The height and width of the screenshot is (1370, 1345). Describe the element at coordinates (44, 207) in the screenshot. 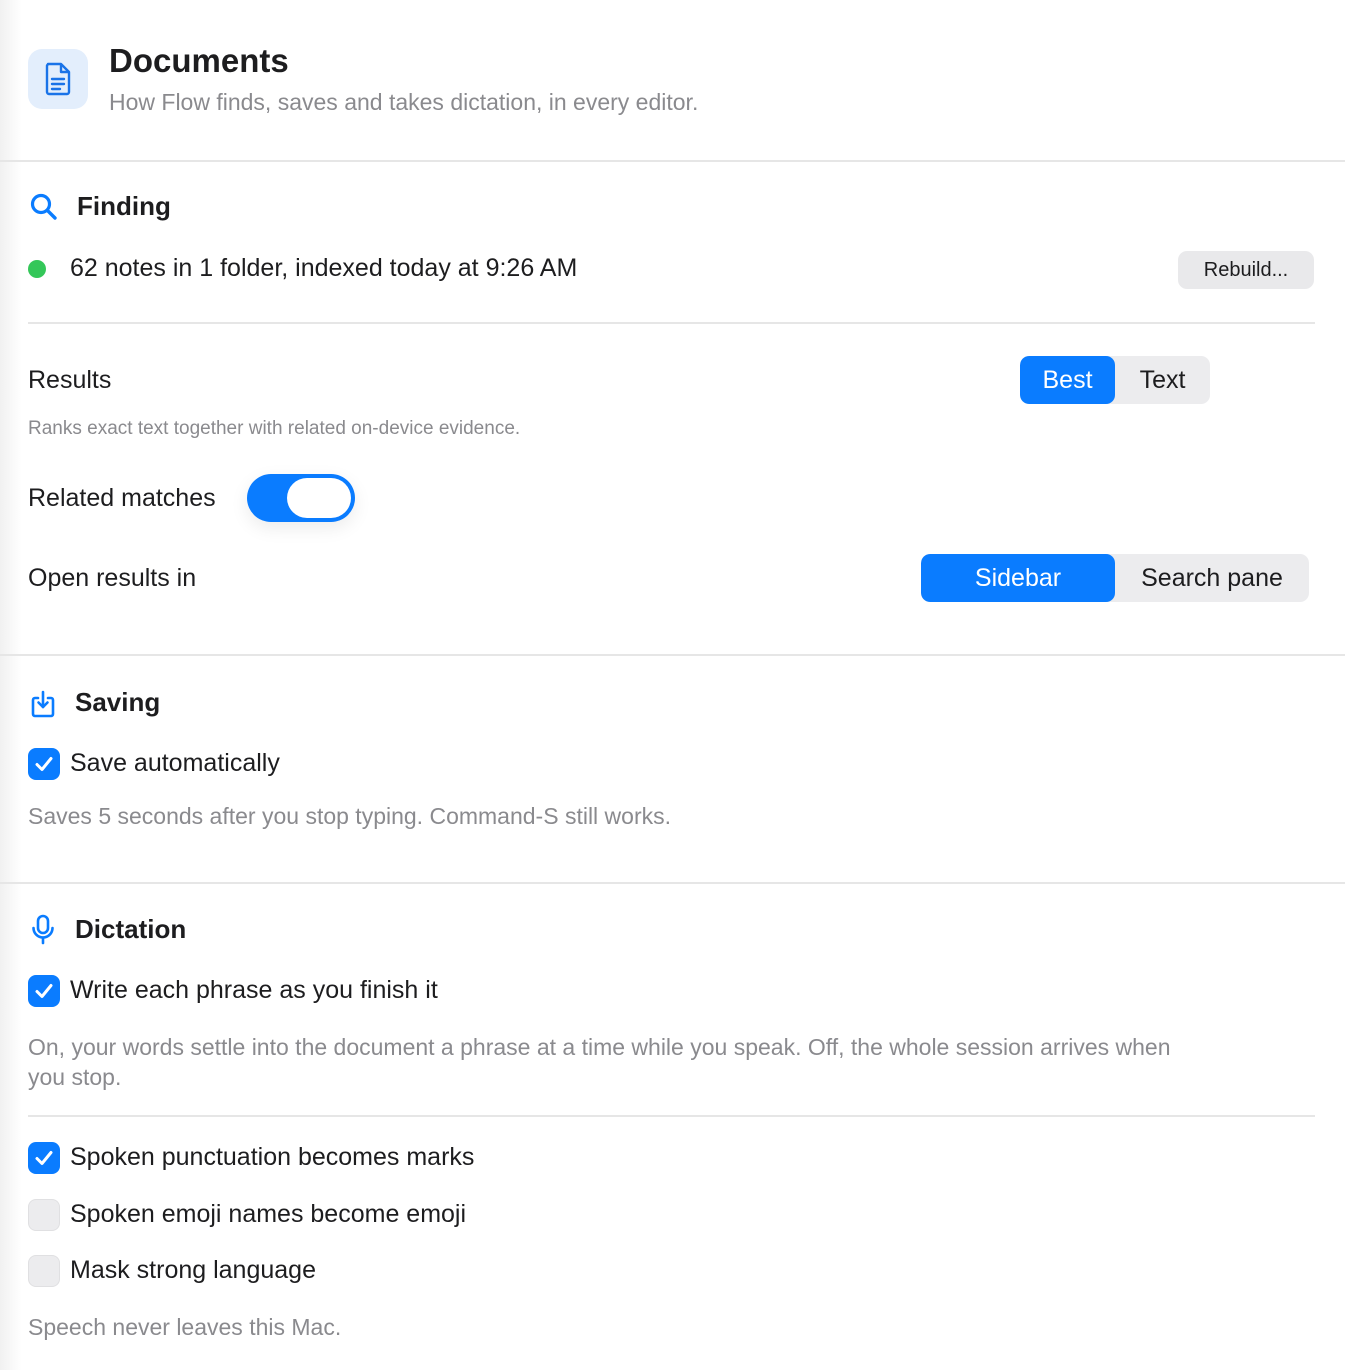

I see `search-icon` at that location.